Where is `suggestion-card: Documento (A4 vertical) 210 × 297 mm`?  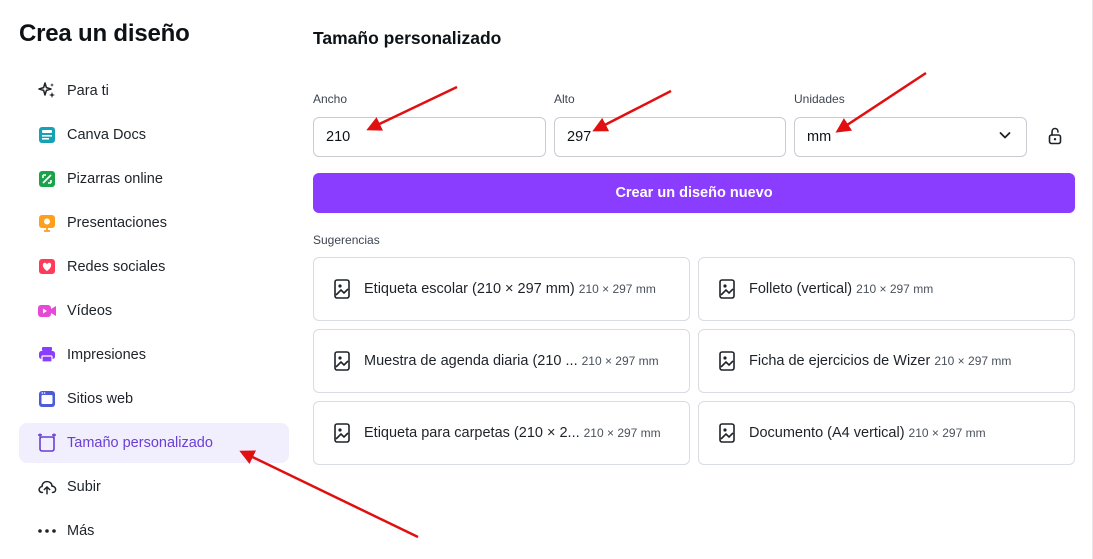 suggestion-card: Documento (A4 vertical) 210 × 297 mm is located at coordinates (886, 433).